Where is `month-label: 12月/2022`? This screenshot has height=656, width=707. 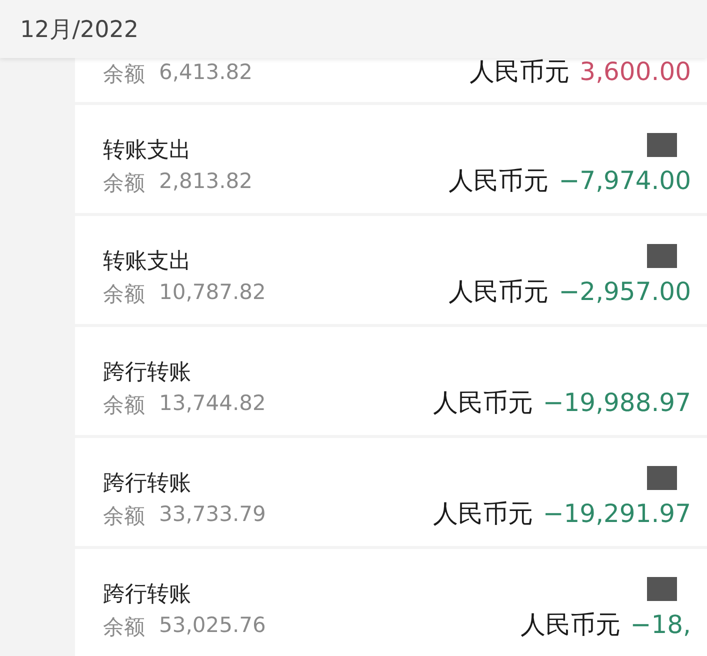
month-label: 12月/2022 is located at coordinates (79, 30).